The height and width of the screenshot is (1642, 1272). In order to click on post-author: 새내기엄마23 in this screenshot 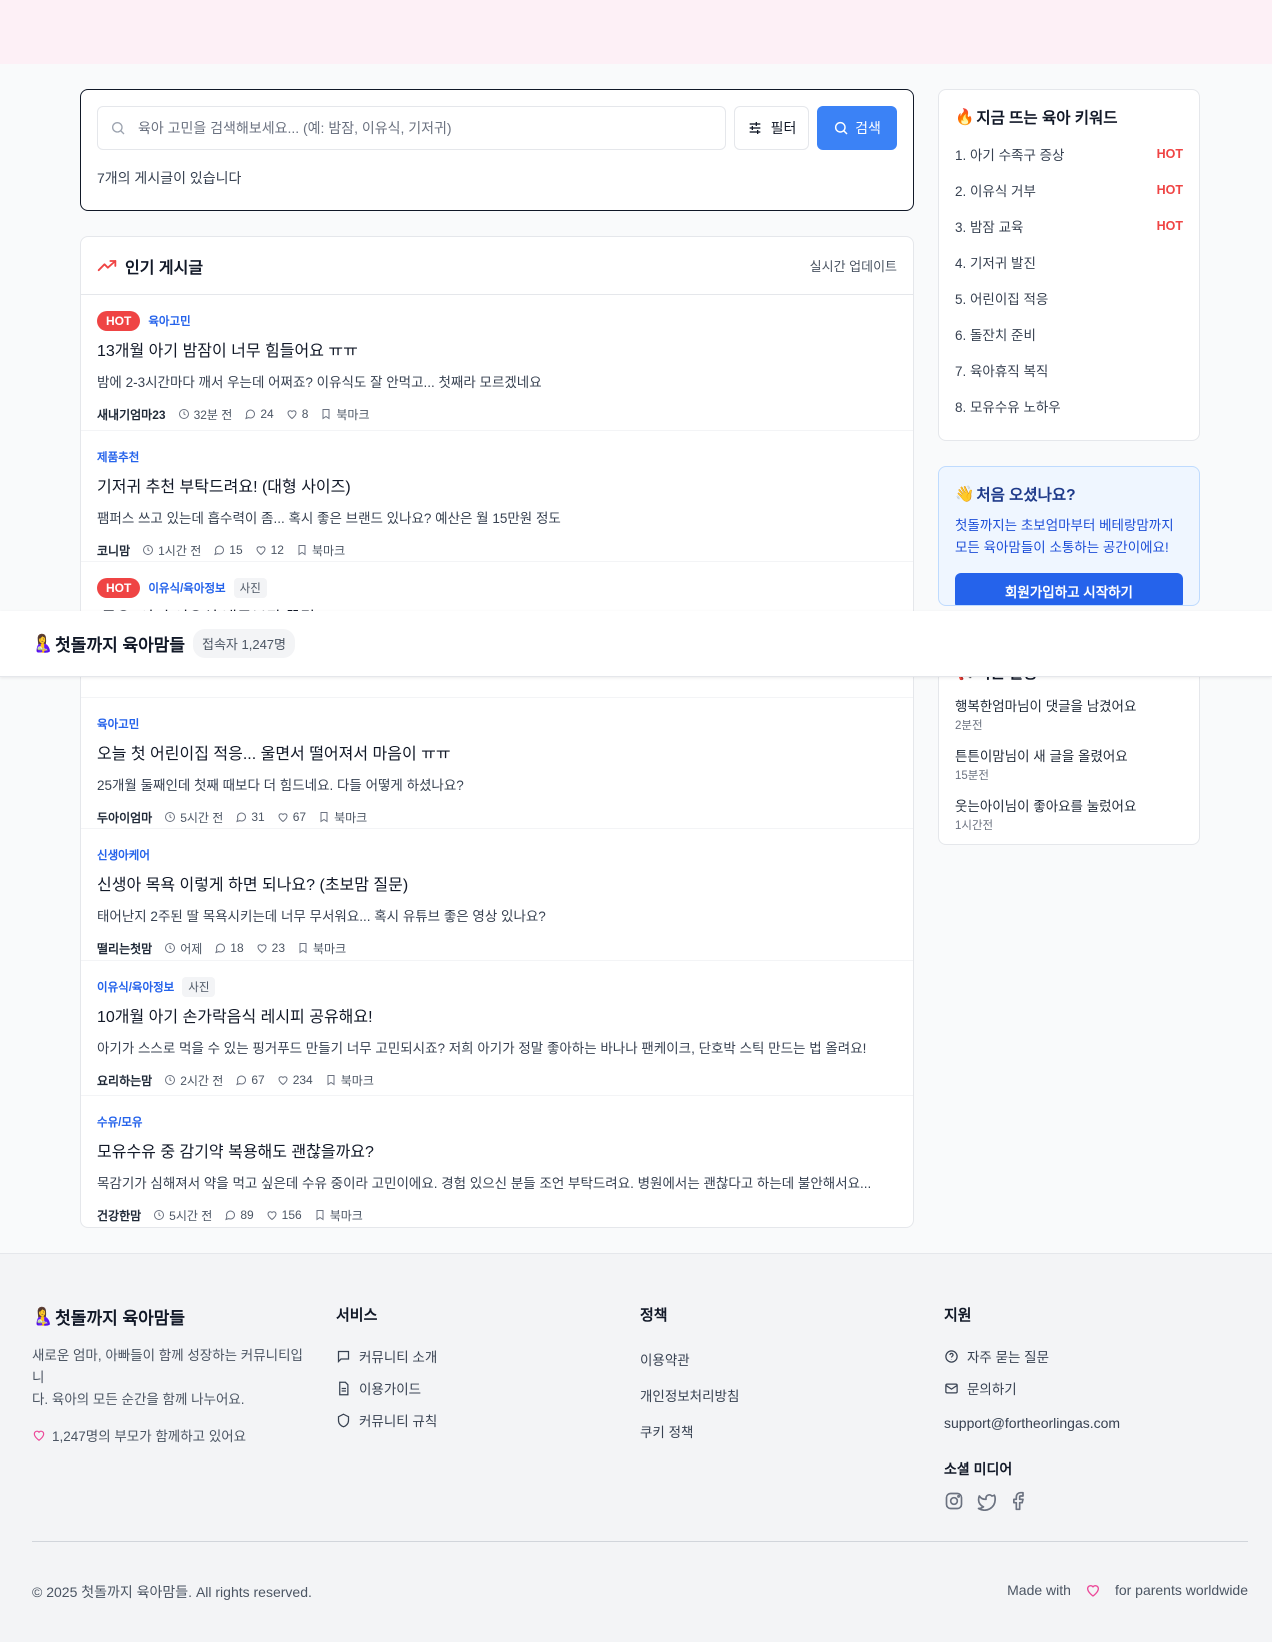, I will do `click(131, 414)`.